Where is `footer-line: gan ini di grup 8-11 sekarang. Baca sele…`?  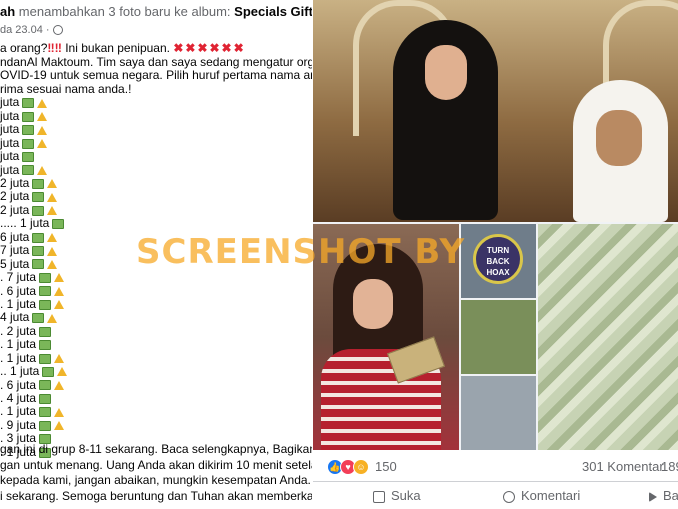 footer-line: gan ini di grup 8-11 sekarang. Baca sele… is located at coordinates (156, 449).